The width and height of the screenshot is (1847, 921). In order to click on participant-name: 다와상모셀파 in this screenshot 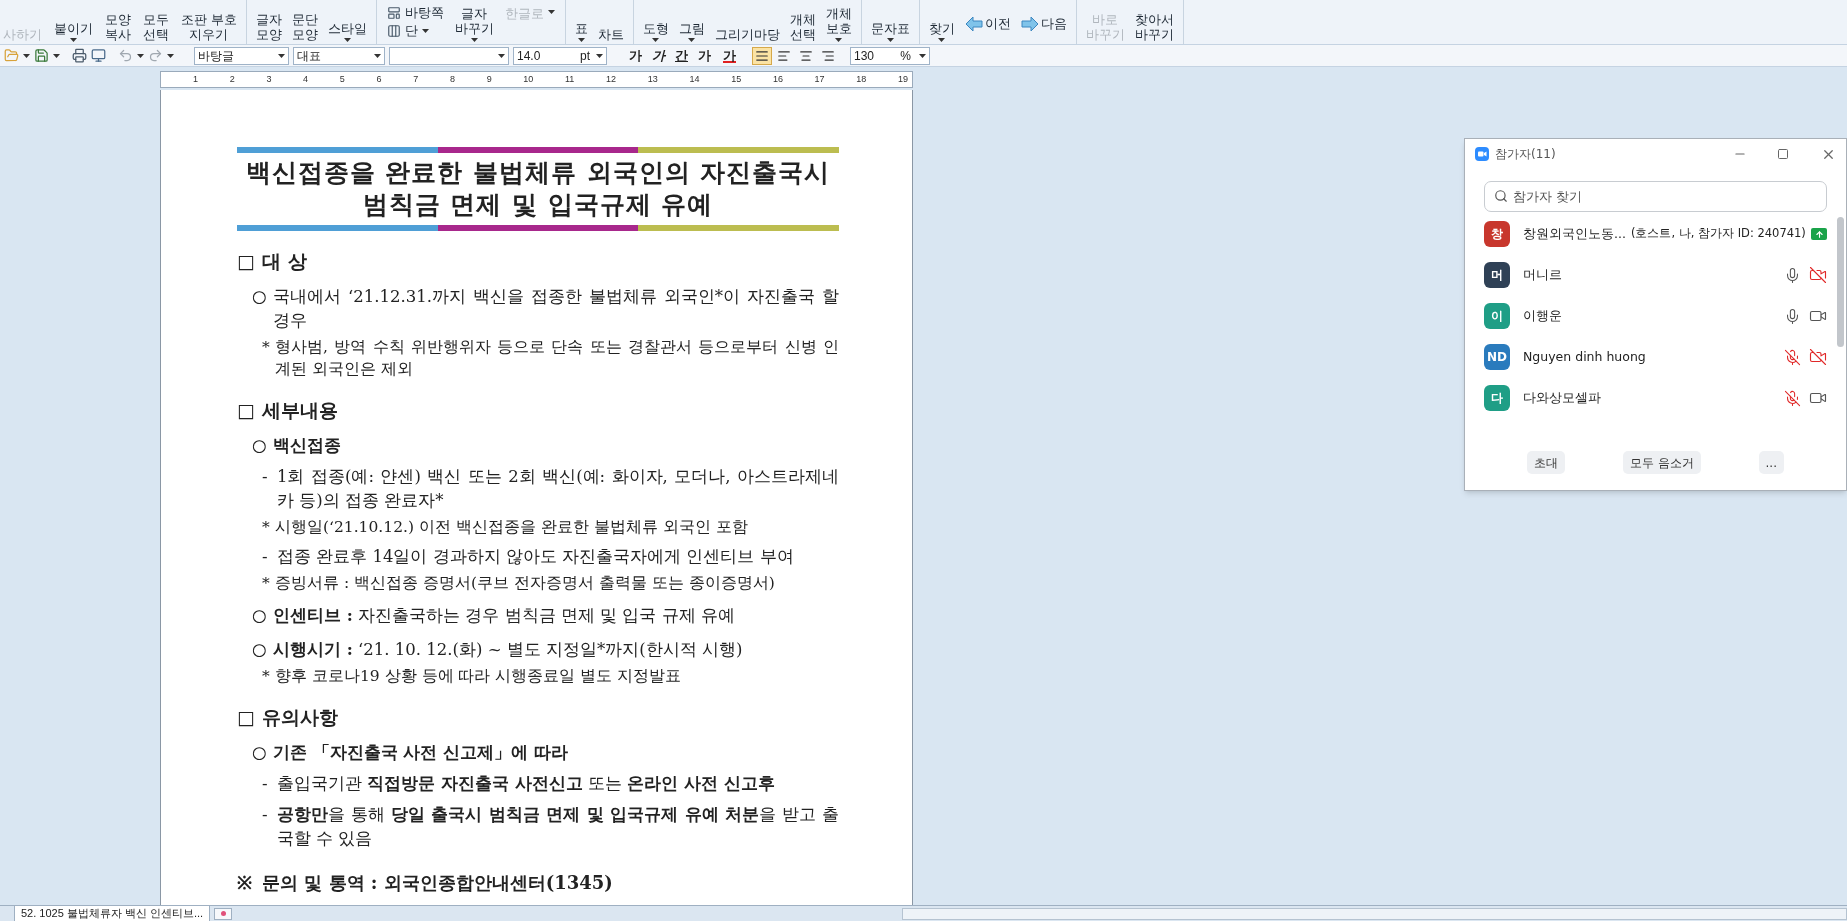, I will do `click(1562, 397)`.